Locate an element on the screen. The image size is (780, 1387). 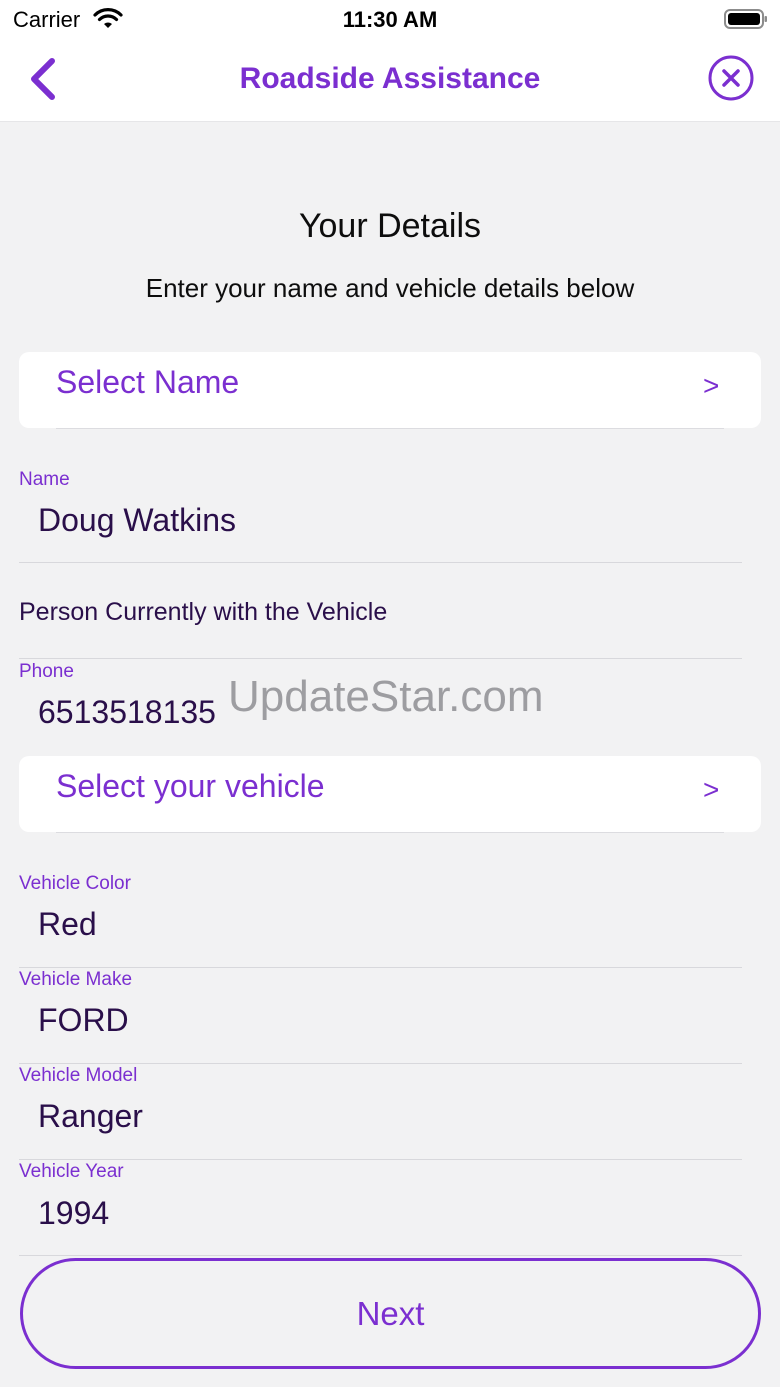
page-title: Roadside Assistance is located at coordinates (390, 78).